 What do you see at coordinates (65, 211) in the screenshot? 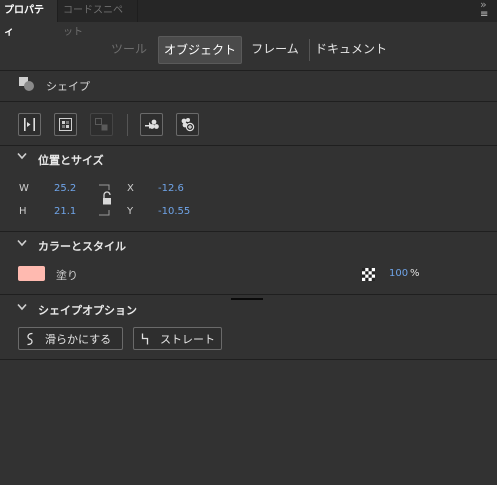
I see `height-value: 21.1` at bounding box center [65, 211].